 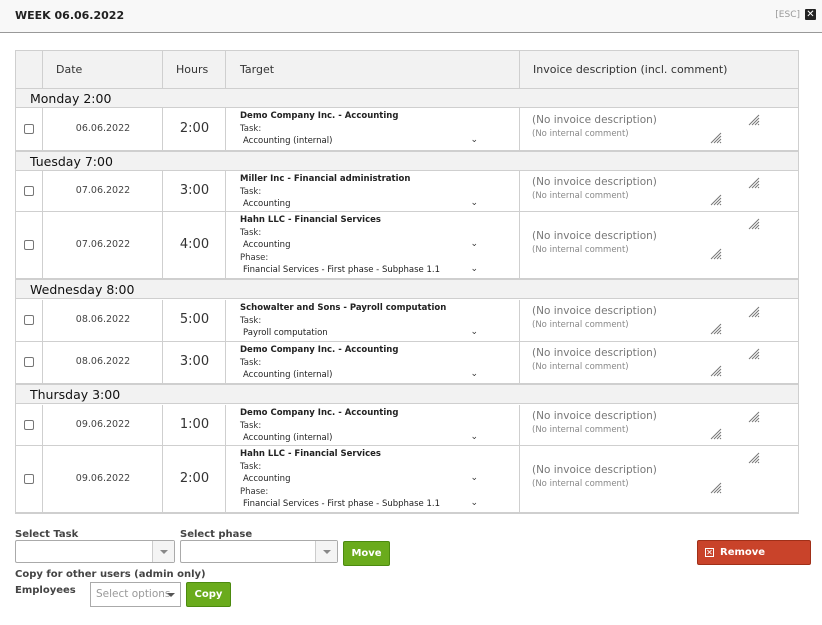 What do you see at coordinates (194, 70) in the screenshot?
I see `column-header-hours: Hours` at bounding box center [194, 70].